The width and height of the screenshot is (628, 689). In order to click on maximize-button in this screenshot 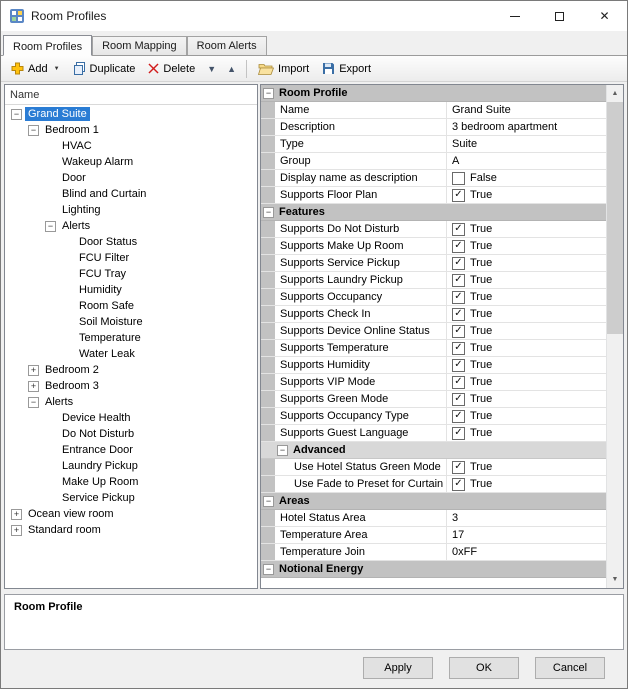, I will do `click(559, 16)`.